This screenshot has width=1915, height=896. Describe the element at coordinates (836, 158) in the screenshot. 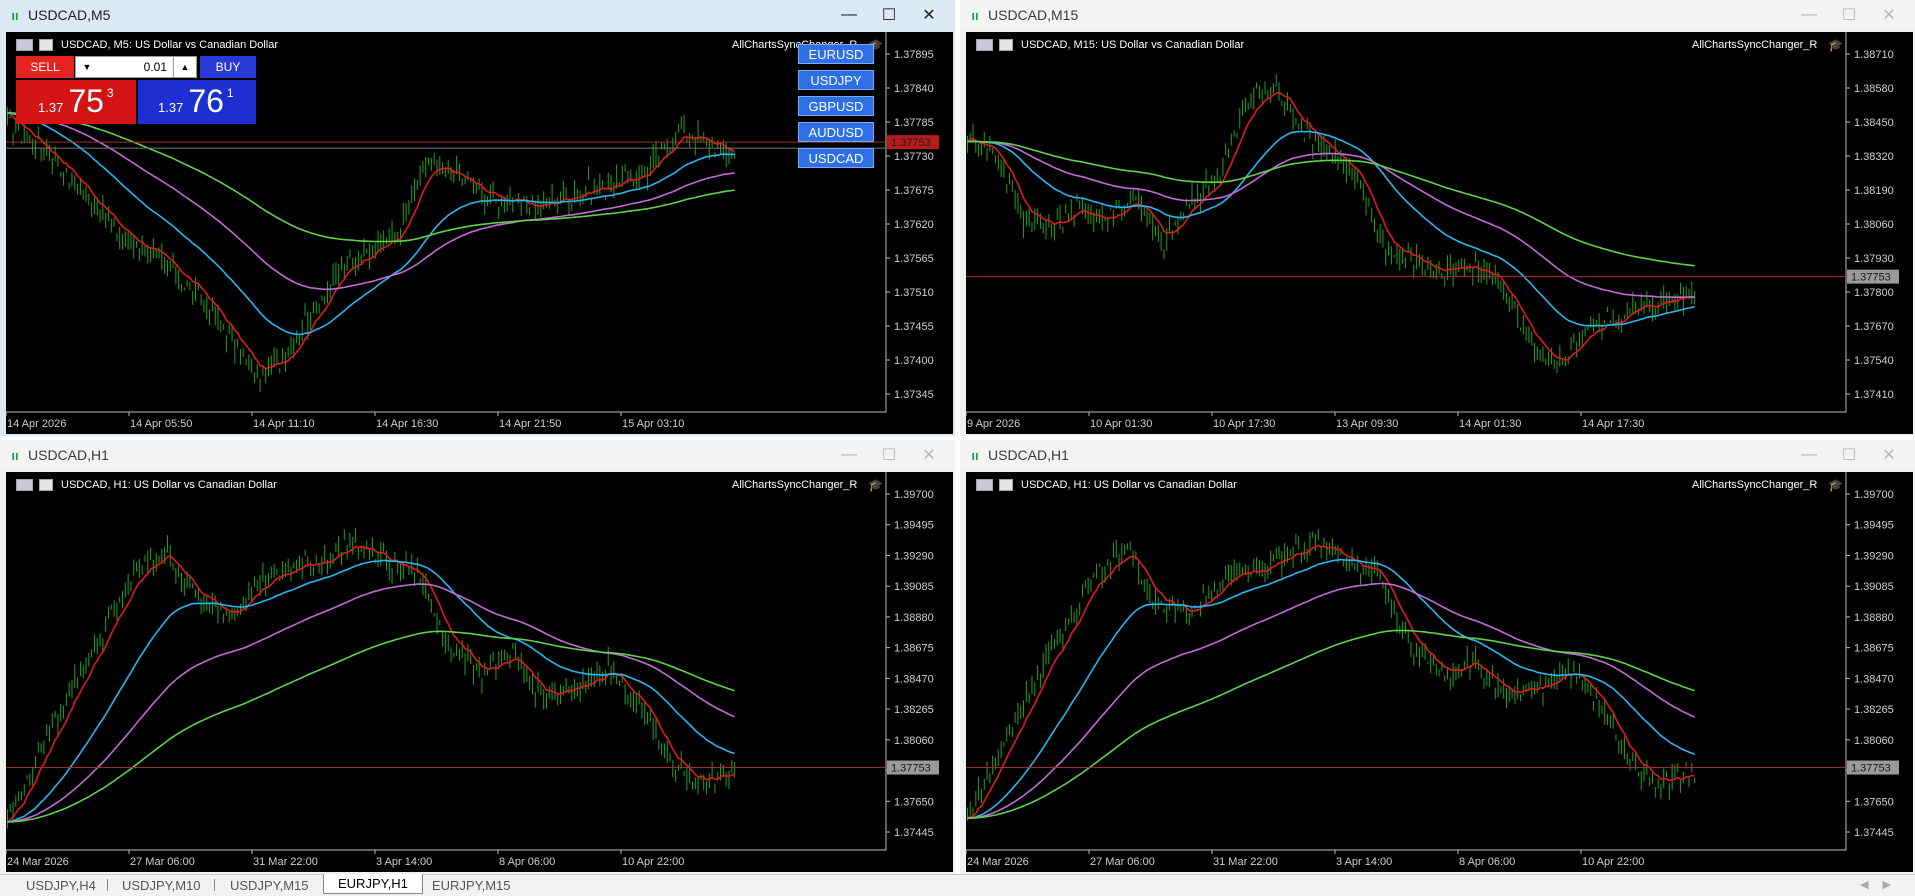

I see `symbol-button-usdcad: USDCAD` at that location.